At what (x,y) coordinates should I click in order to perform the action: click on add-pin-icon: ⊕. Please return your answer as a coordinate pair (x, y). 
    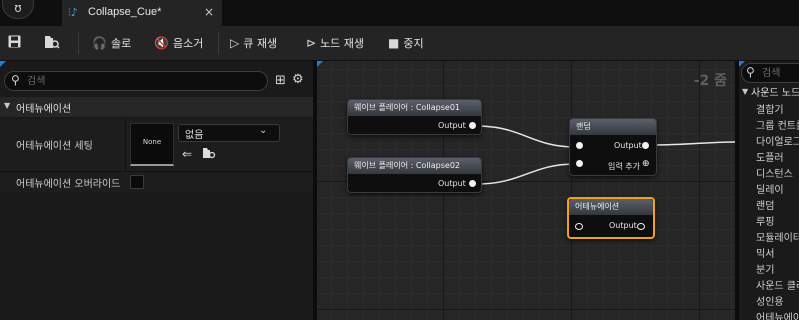
    Looking at the image, I should click on (646, 164).